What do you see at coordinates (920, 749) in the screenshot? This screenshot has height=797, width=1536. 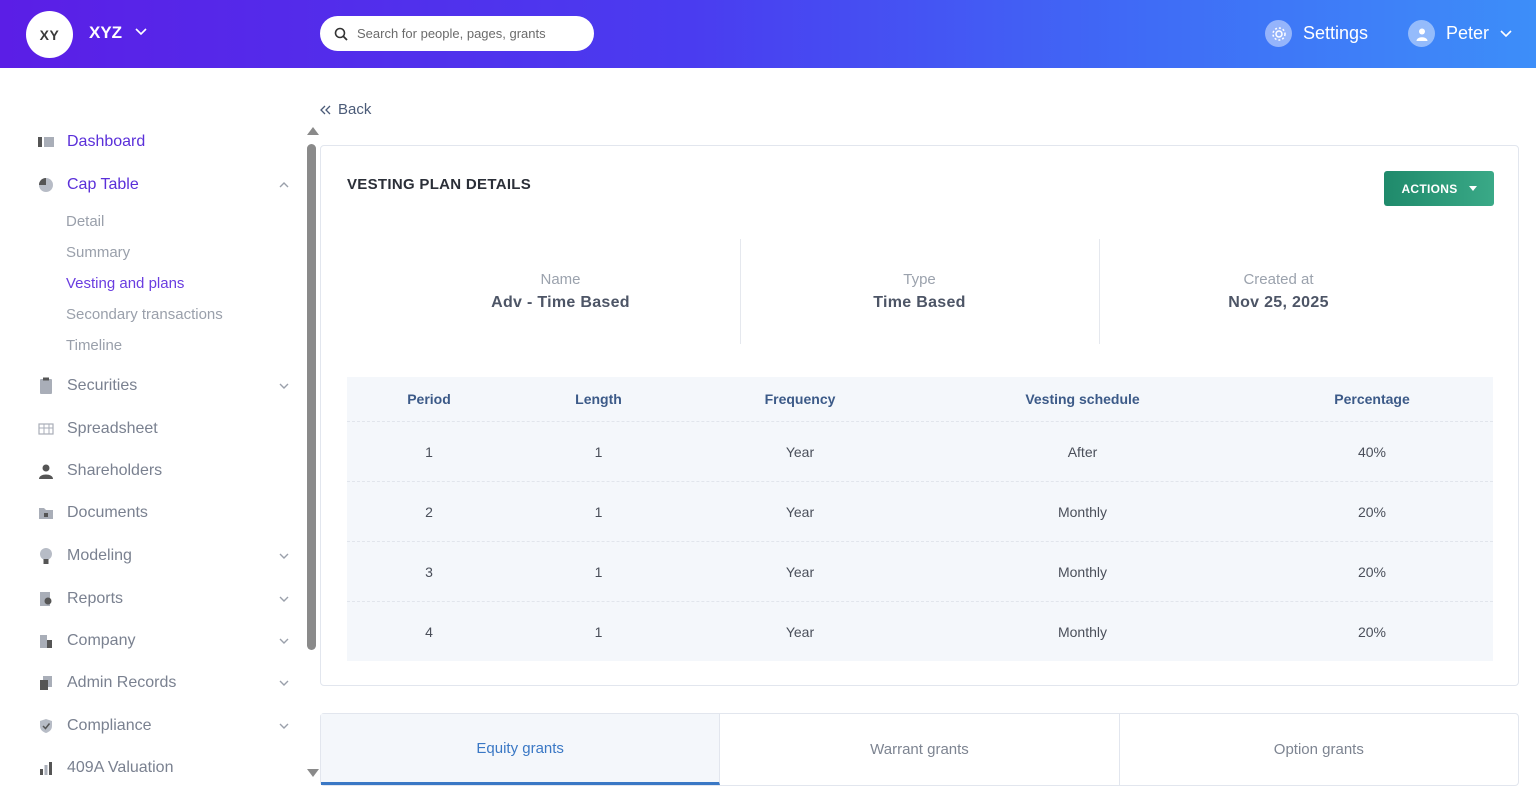 I see `tab-warrant-grants: Warrant grants` at bounding box center [920, 749].